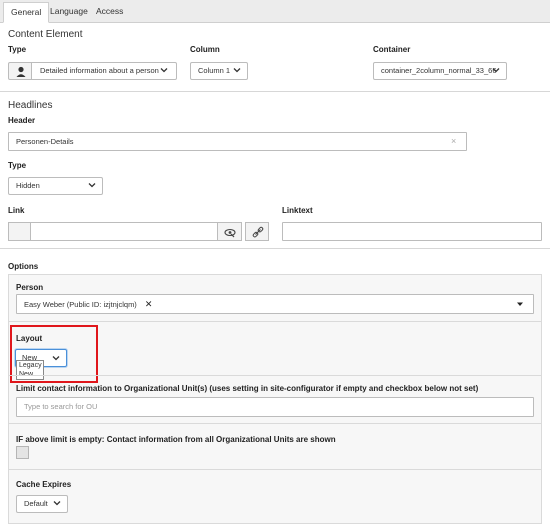  I want to click on header-type-label: Type, so click(17, 165).